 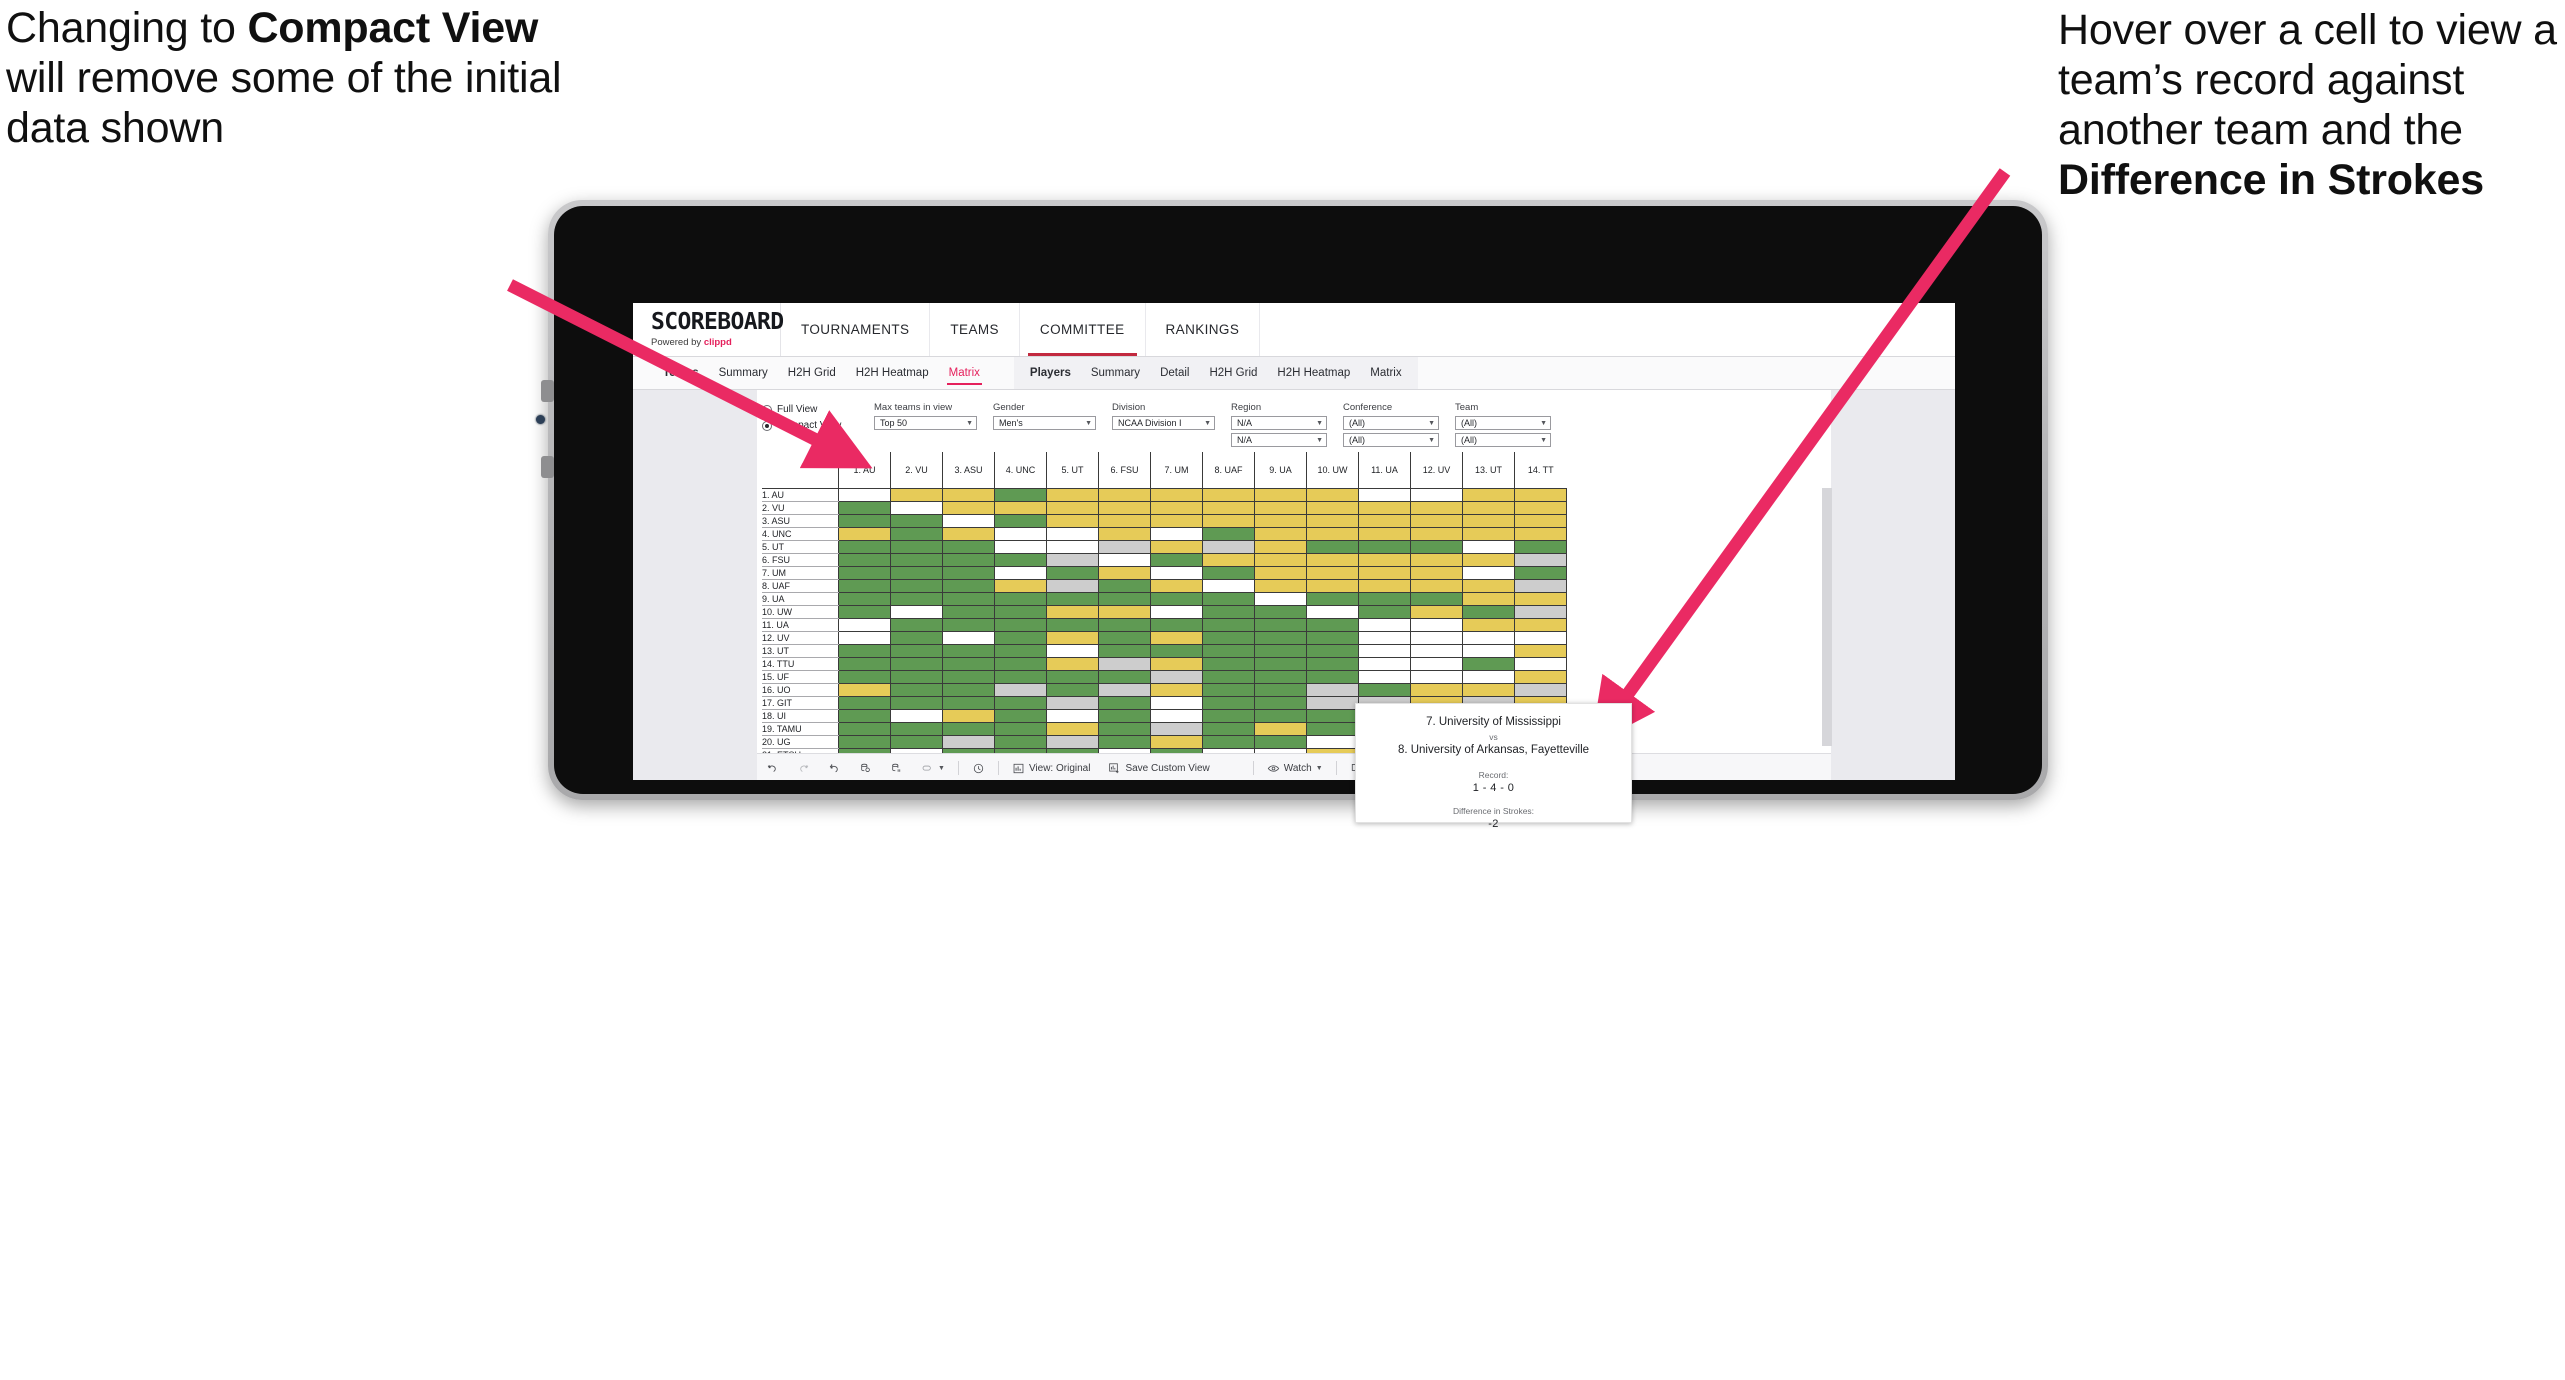 I want to click on filter-team-select-1: (All) ▼, so click(x=1503, y=423).